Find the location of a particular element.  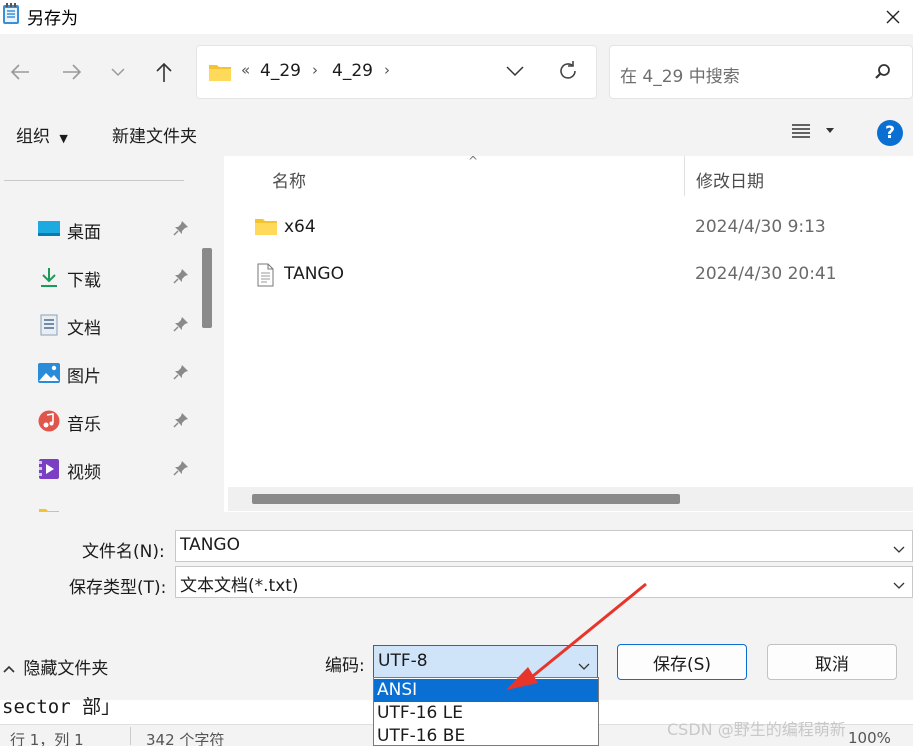

filetype-label: 保存类型(T): is located at coordinates (118, 588).